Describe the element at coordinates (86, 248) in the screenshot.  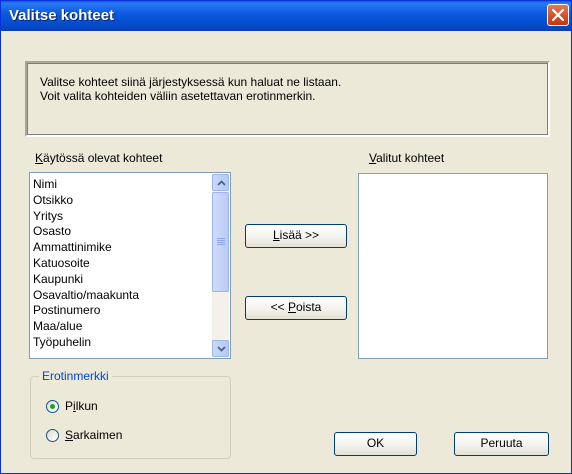
I see `list-item: Ammattinimike` at that location.